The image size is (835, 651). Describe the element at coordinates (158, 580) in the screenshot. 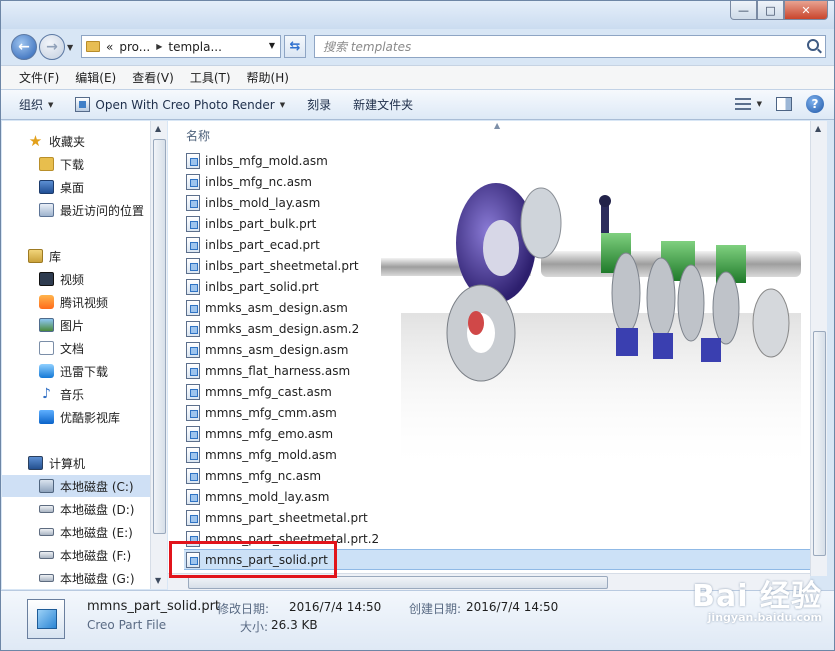

I see `scroll-down-icon: ▼` at that location.